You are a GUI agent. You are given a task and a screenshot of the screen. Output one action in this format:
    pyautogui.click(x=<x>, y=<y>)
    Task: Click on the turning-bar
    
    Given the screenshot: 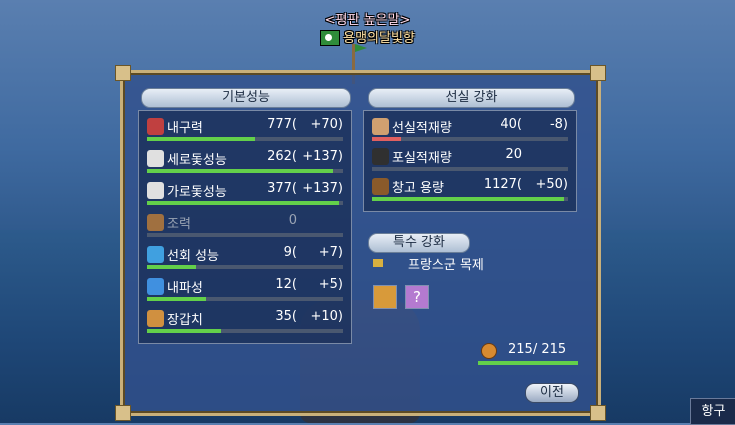 What is the action you would take?
    pyautogui.click(x=245, y=267)
    